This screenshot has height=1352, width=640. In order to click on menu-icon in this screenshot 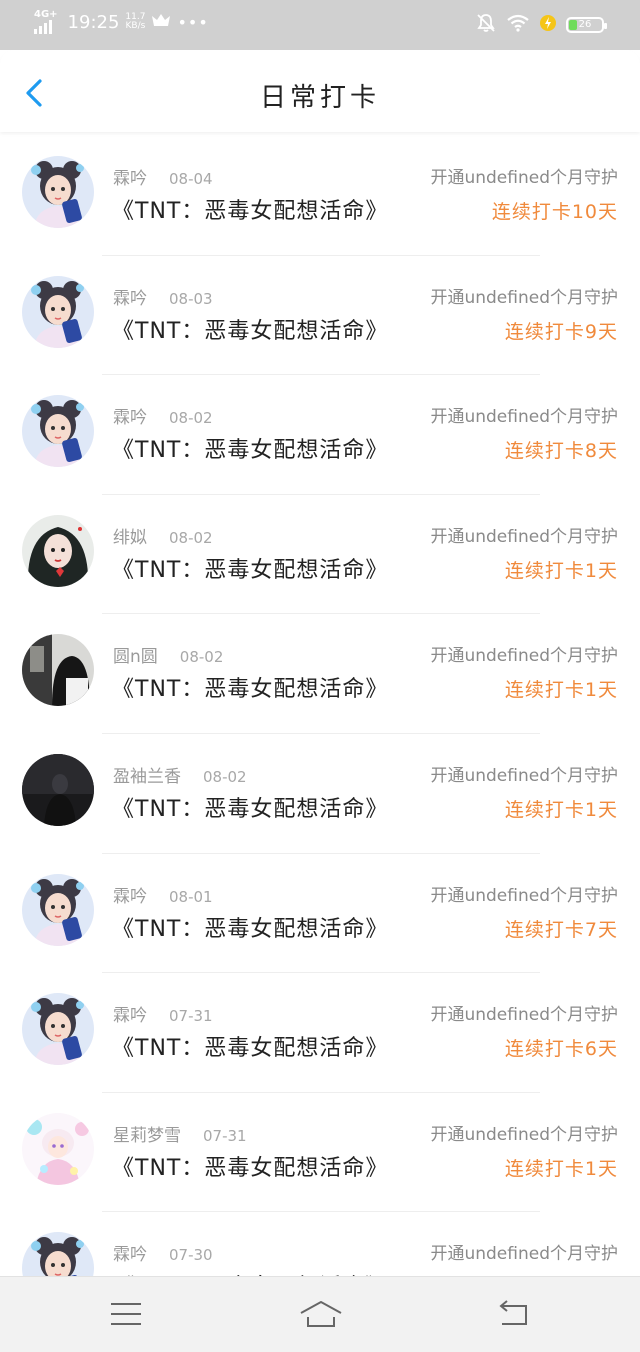, I will do `click(126, 1314)`.